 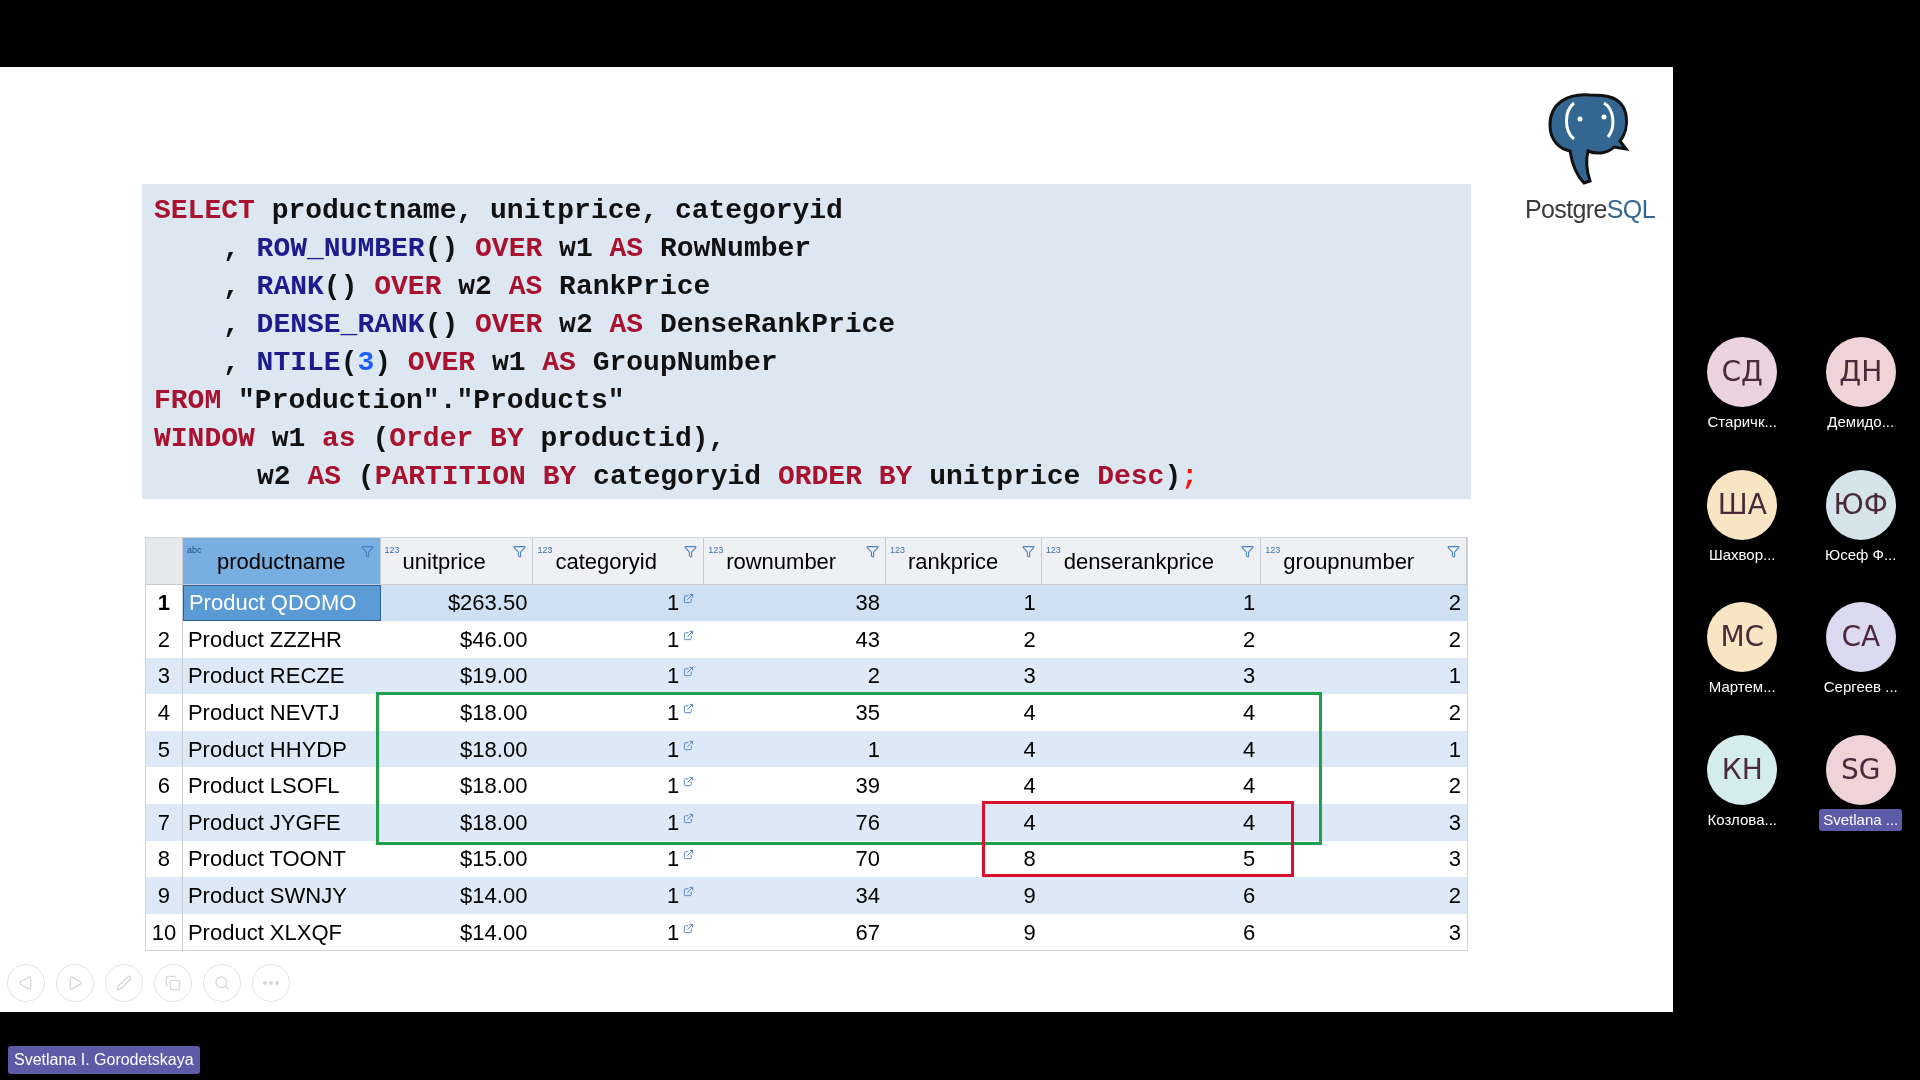 I want to click on table-row: 7 Product JYGFE $18.00 1 76 4 4 3, so click(x=806, y=822).